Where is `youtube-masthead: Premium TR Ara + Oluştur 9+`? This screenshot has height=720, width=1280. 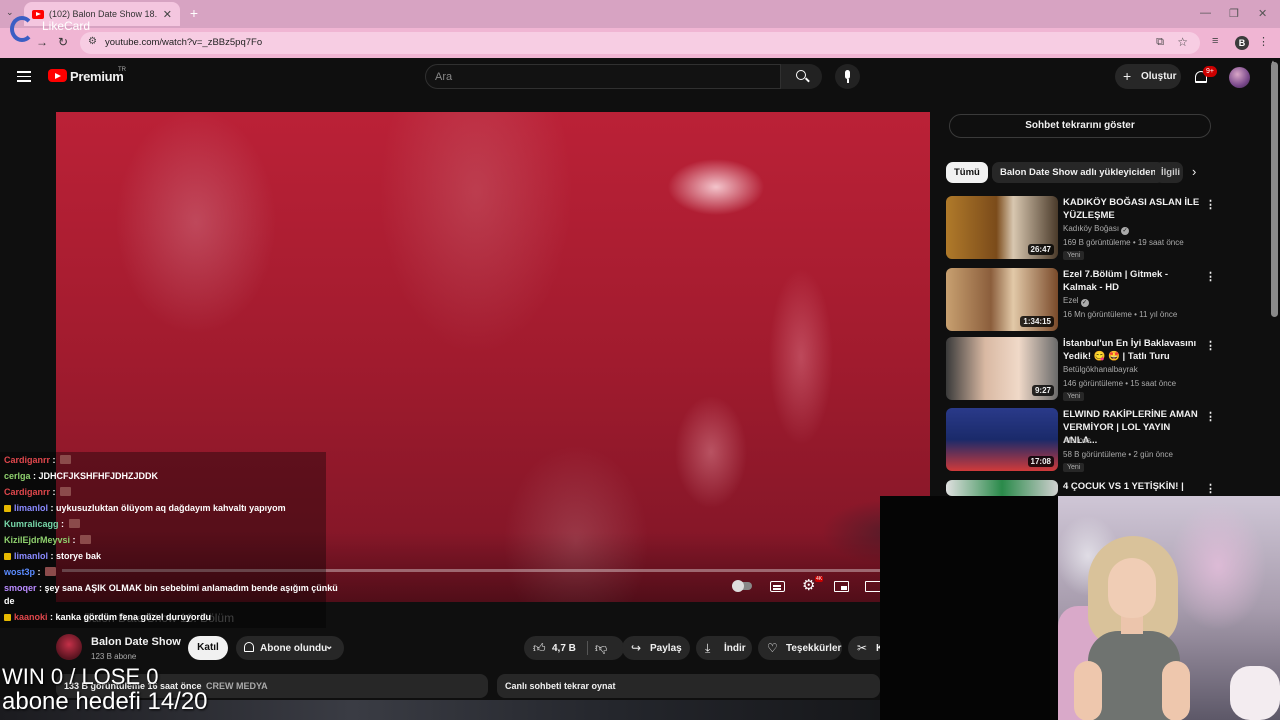
youtube-masthead: Premium TR Ara + Oluştur 9+ is located at coordinates (640, 77).